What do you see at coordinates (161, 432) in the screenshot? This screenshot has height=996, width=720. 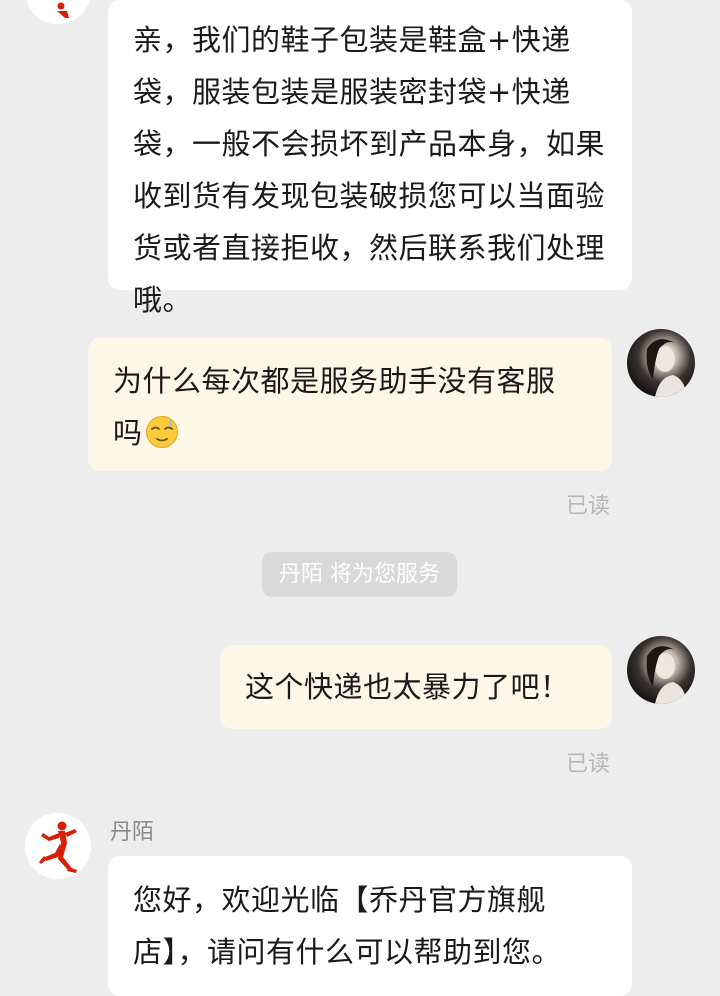 I see `relieved-face-emoji-icon` at bounding box center [161, 432].